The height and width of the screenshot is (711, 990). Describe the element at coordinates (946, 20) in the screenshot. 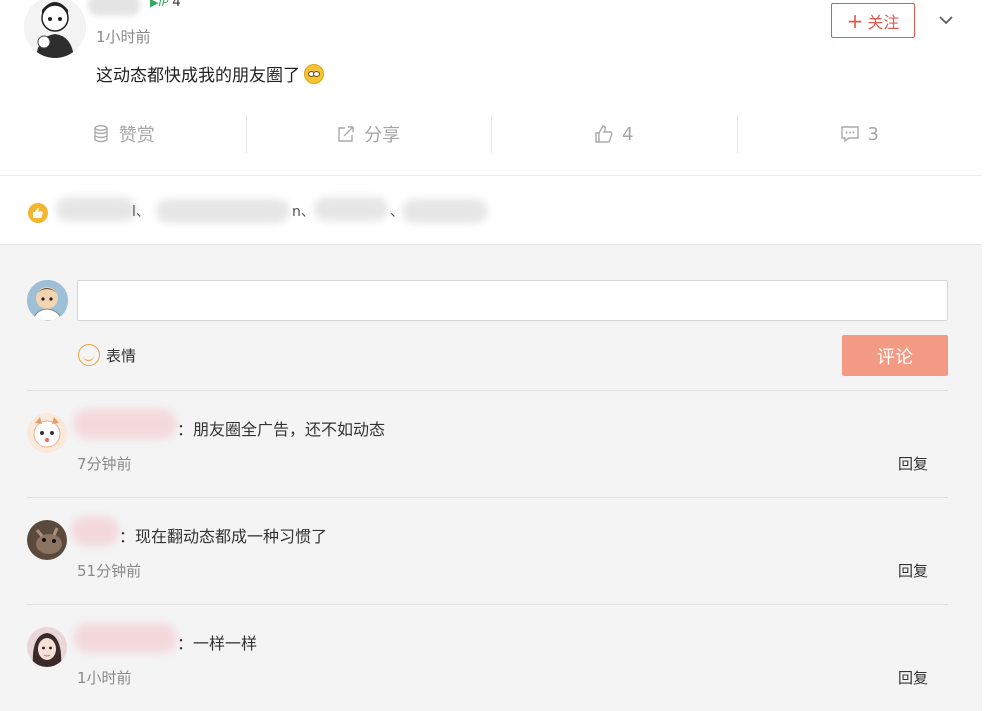

I see `chevron-down-icon` at that location.